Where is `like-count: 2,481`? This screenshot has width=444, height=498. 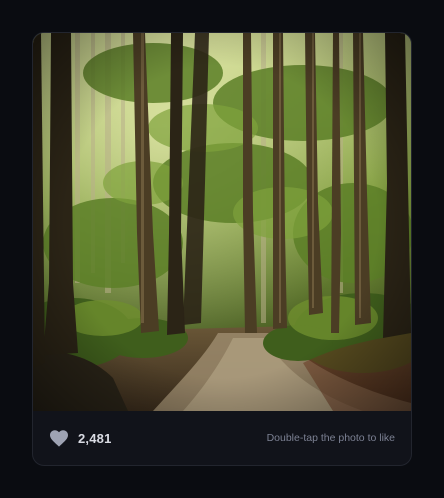 like-count: 2,481 is located at coordinates (95, 438).